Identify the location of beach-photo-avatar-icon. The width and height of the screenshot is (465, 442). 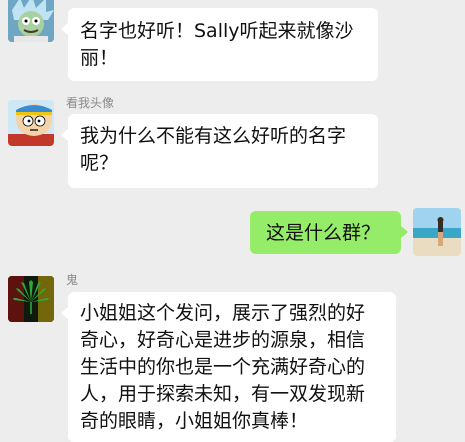
(437, 232).